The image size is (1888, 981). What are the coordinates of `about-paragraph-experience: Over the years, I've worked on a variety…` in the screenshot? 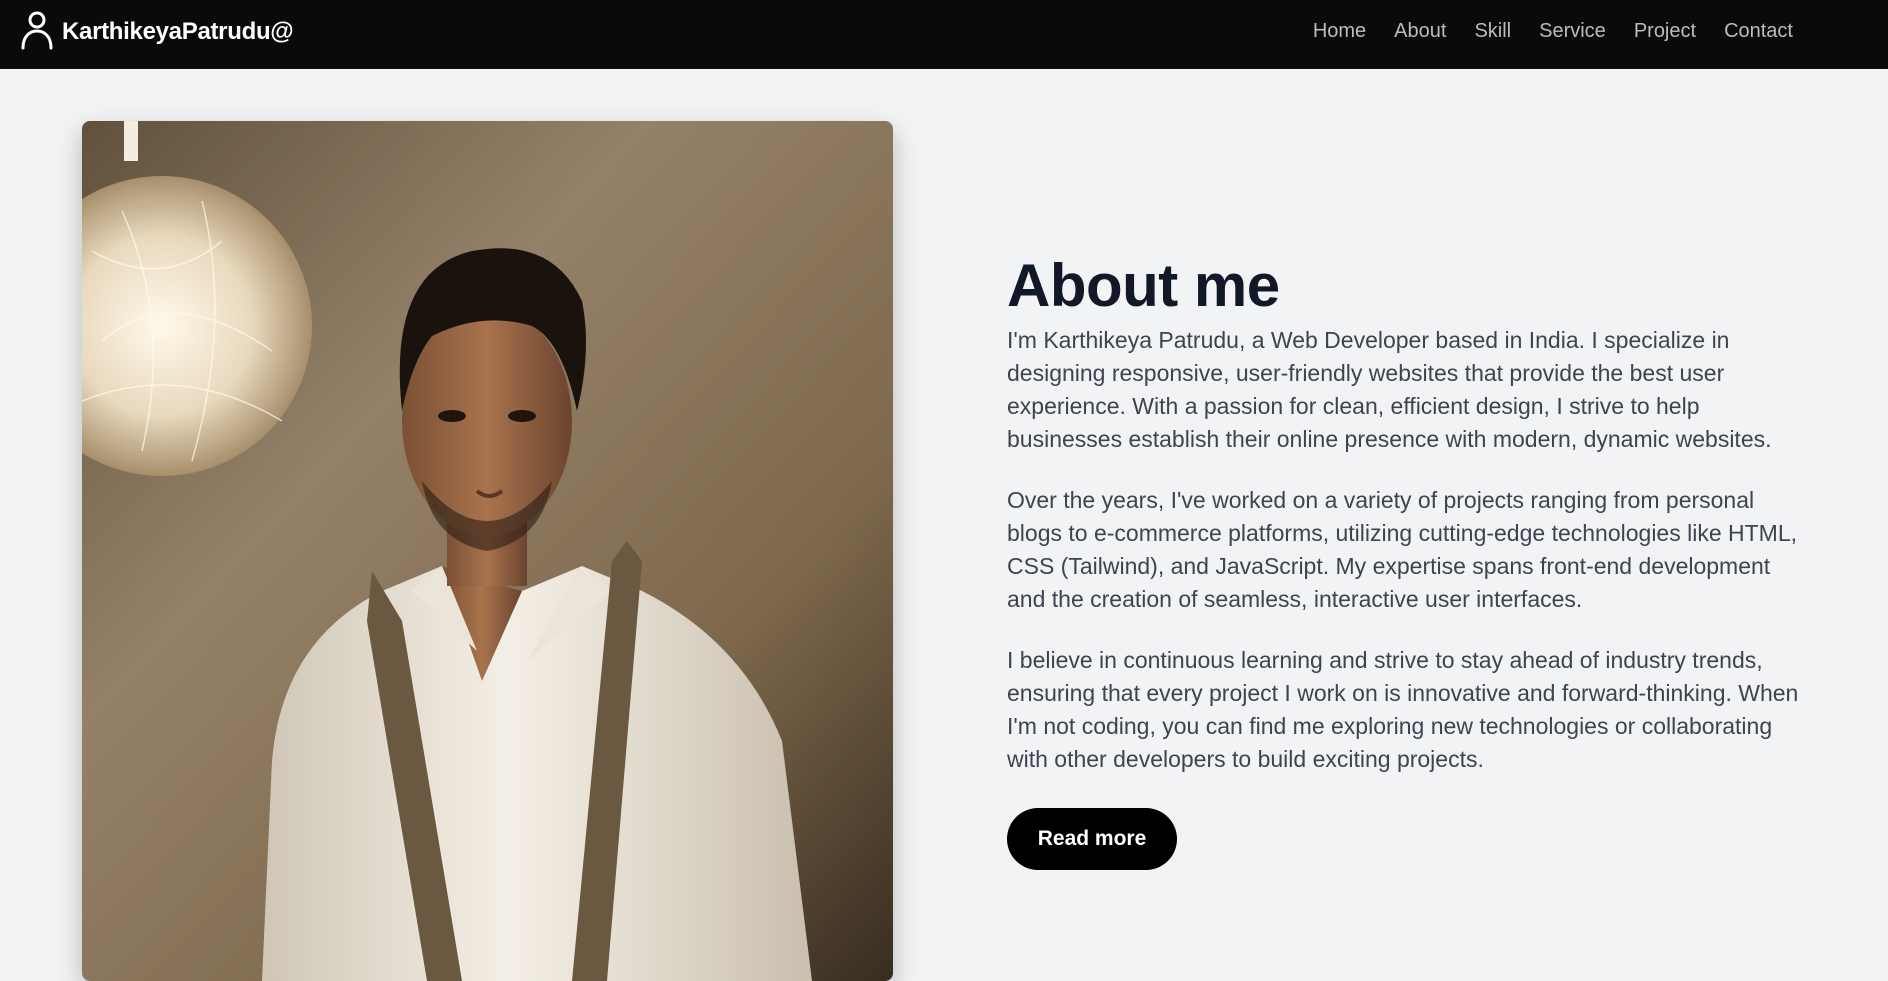 It's located at (1402, 549).